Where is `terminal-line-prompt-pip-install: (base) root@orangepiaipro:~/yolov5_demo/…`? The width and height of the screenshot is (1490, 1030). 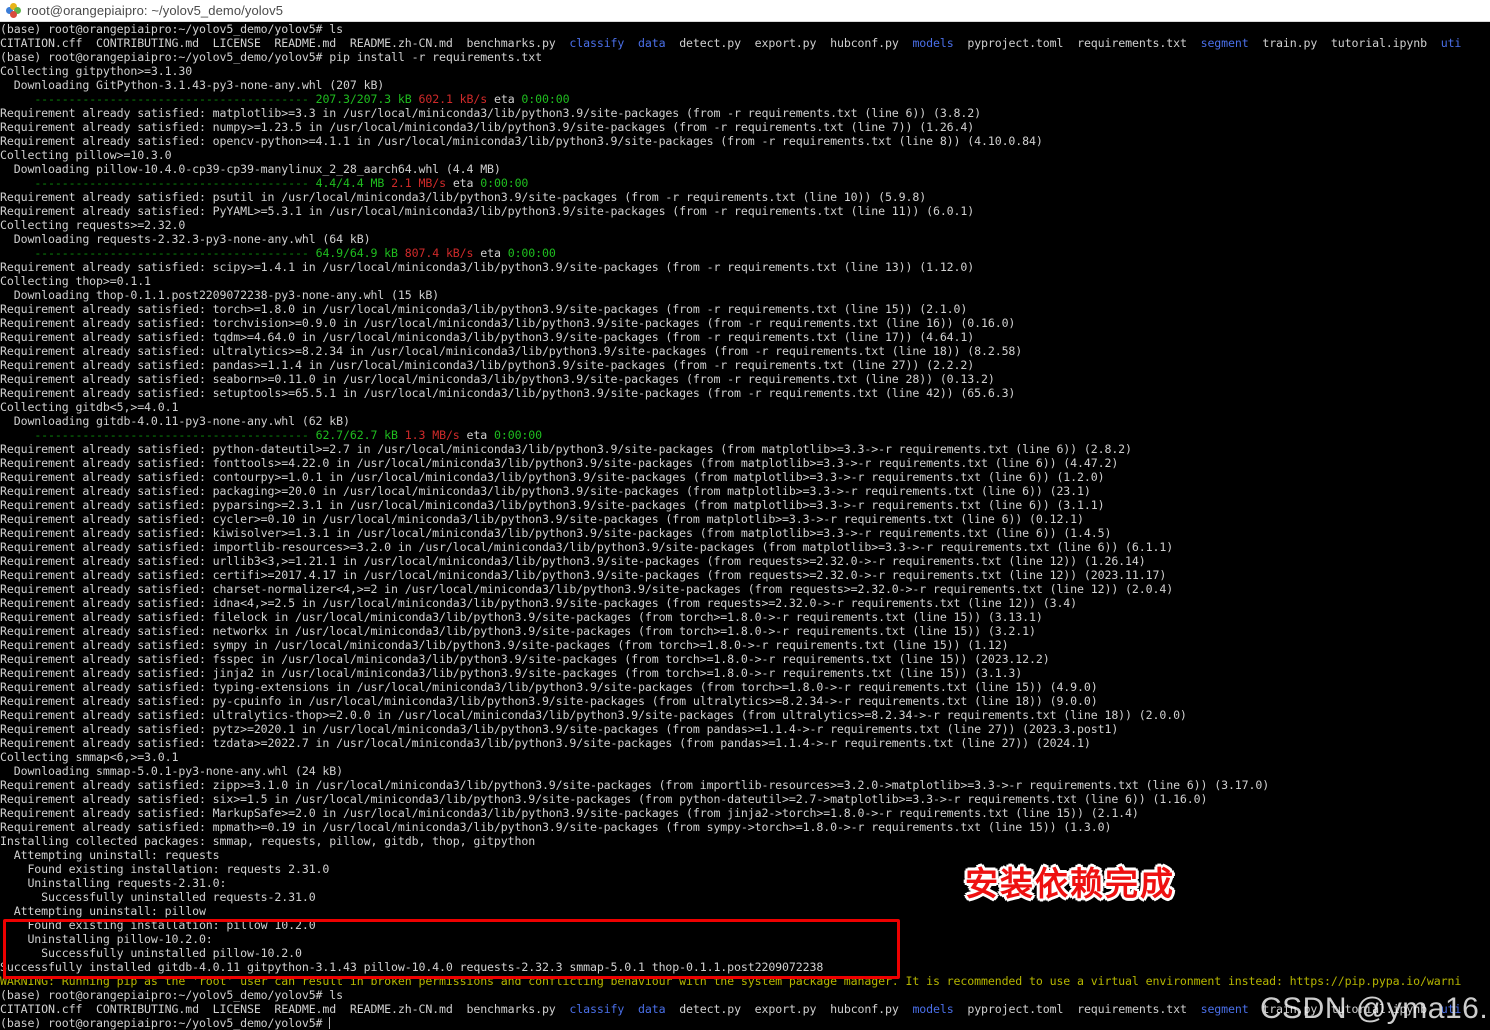 terminal-line-prompt-pip-install: (base) root@orangepiaipro:~/yolov5_demo/… is located at coordinates (271, 57).